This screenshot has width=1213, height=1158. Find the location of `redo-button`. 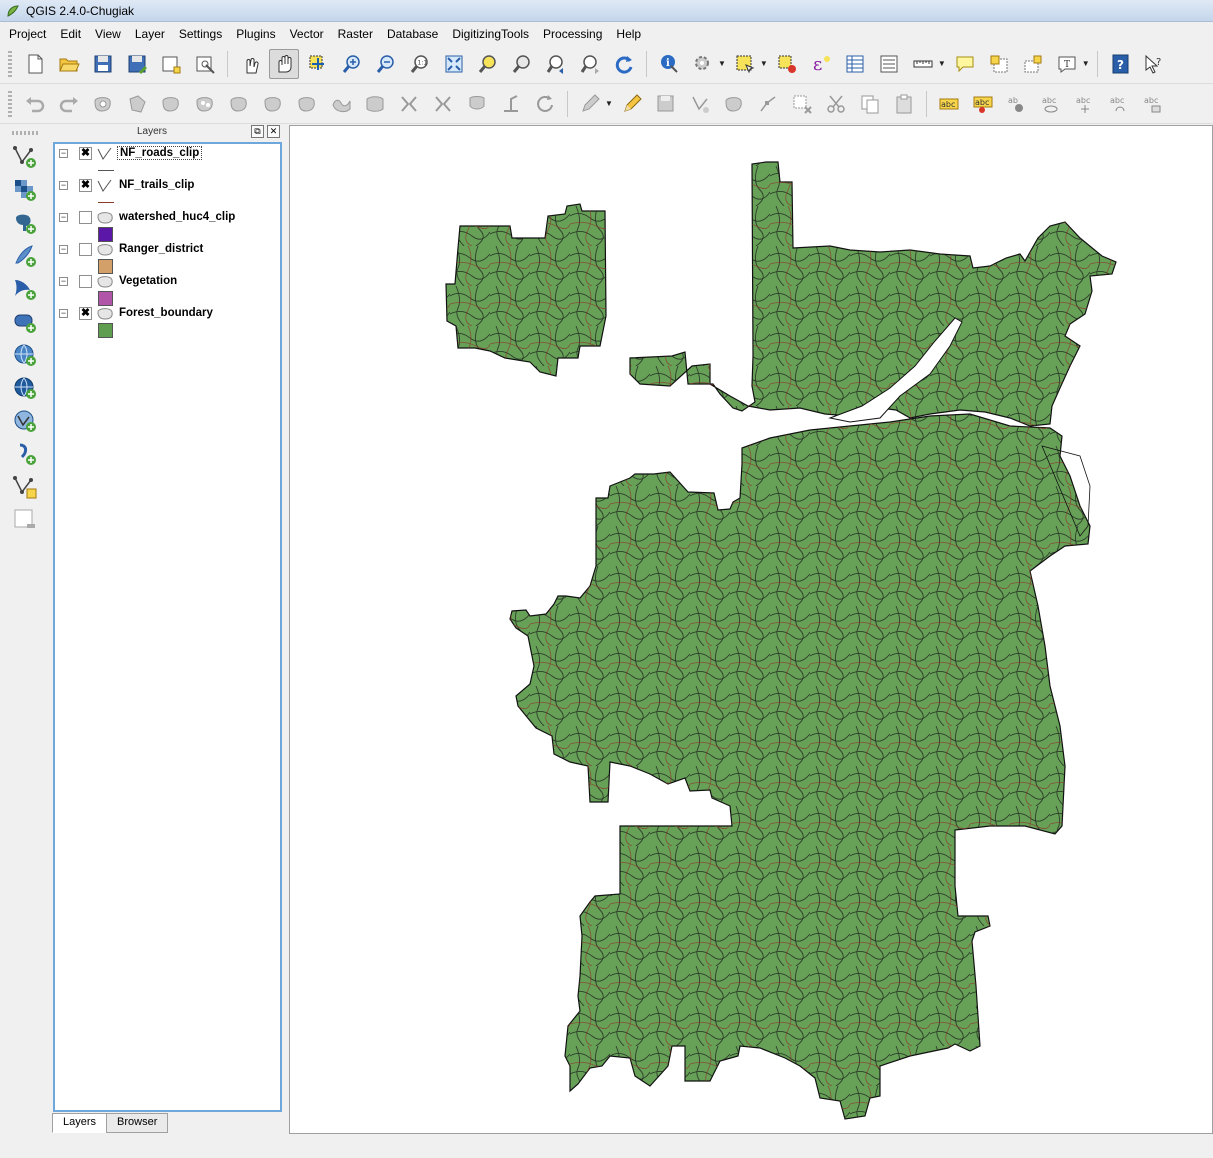

redo-button is located at coordinates (69, 104).